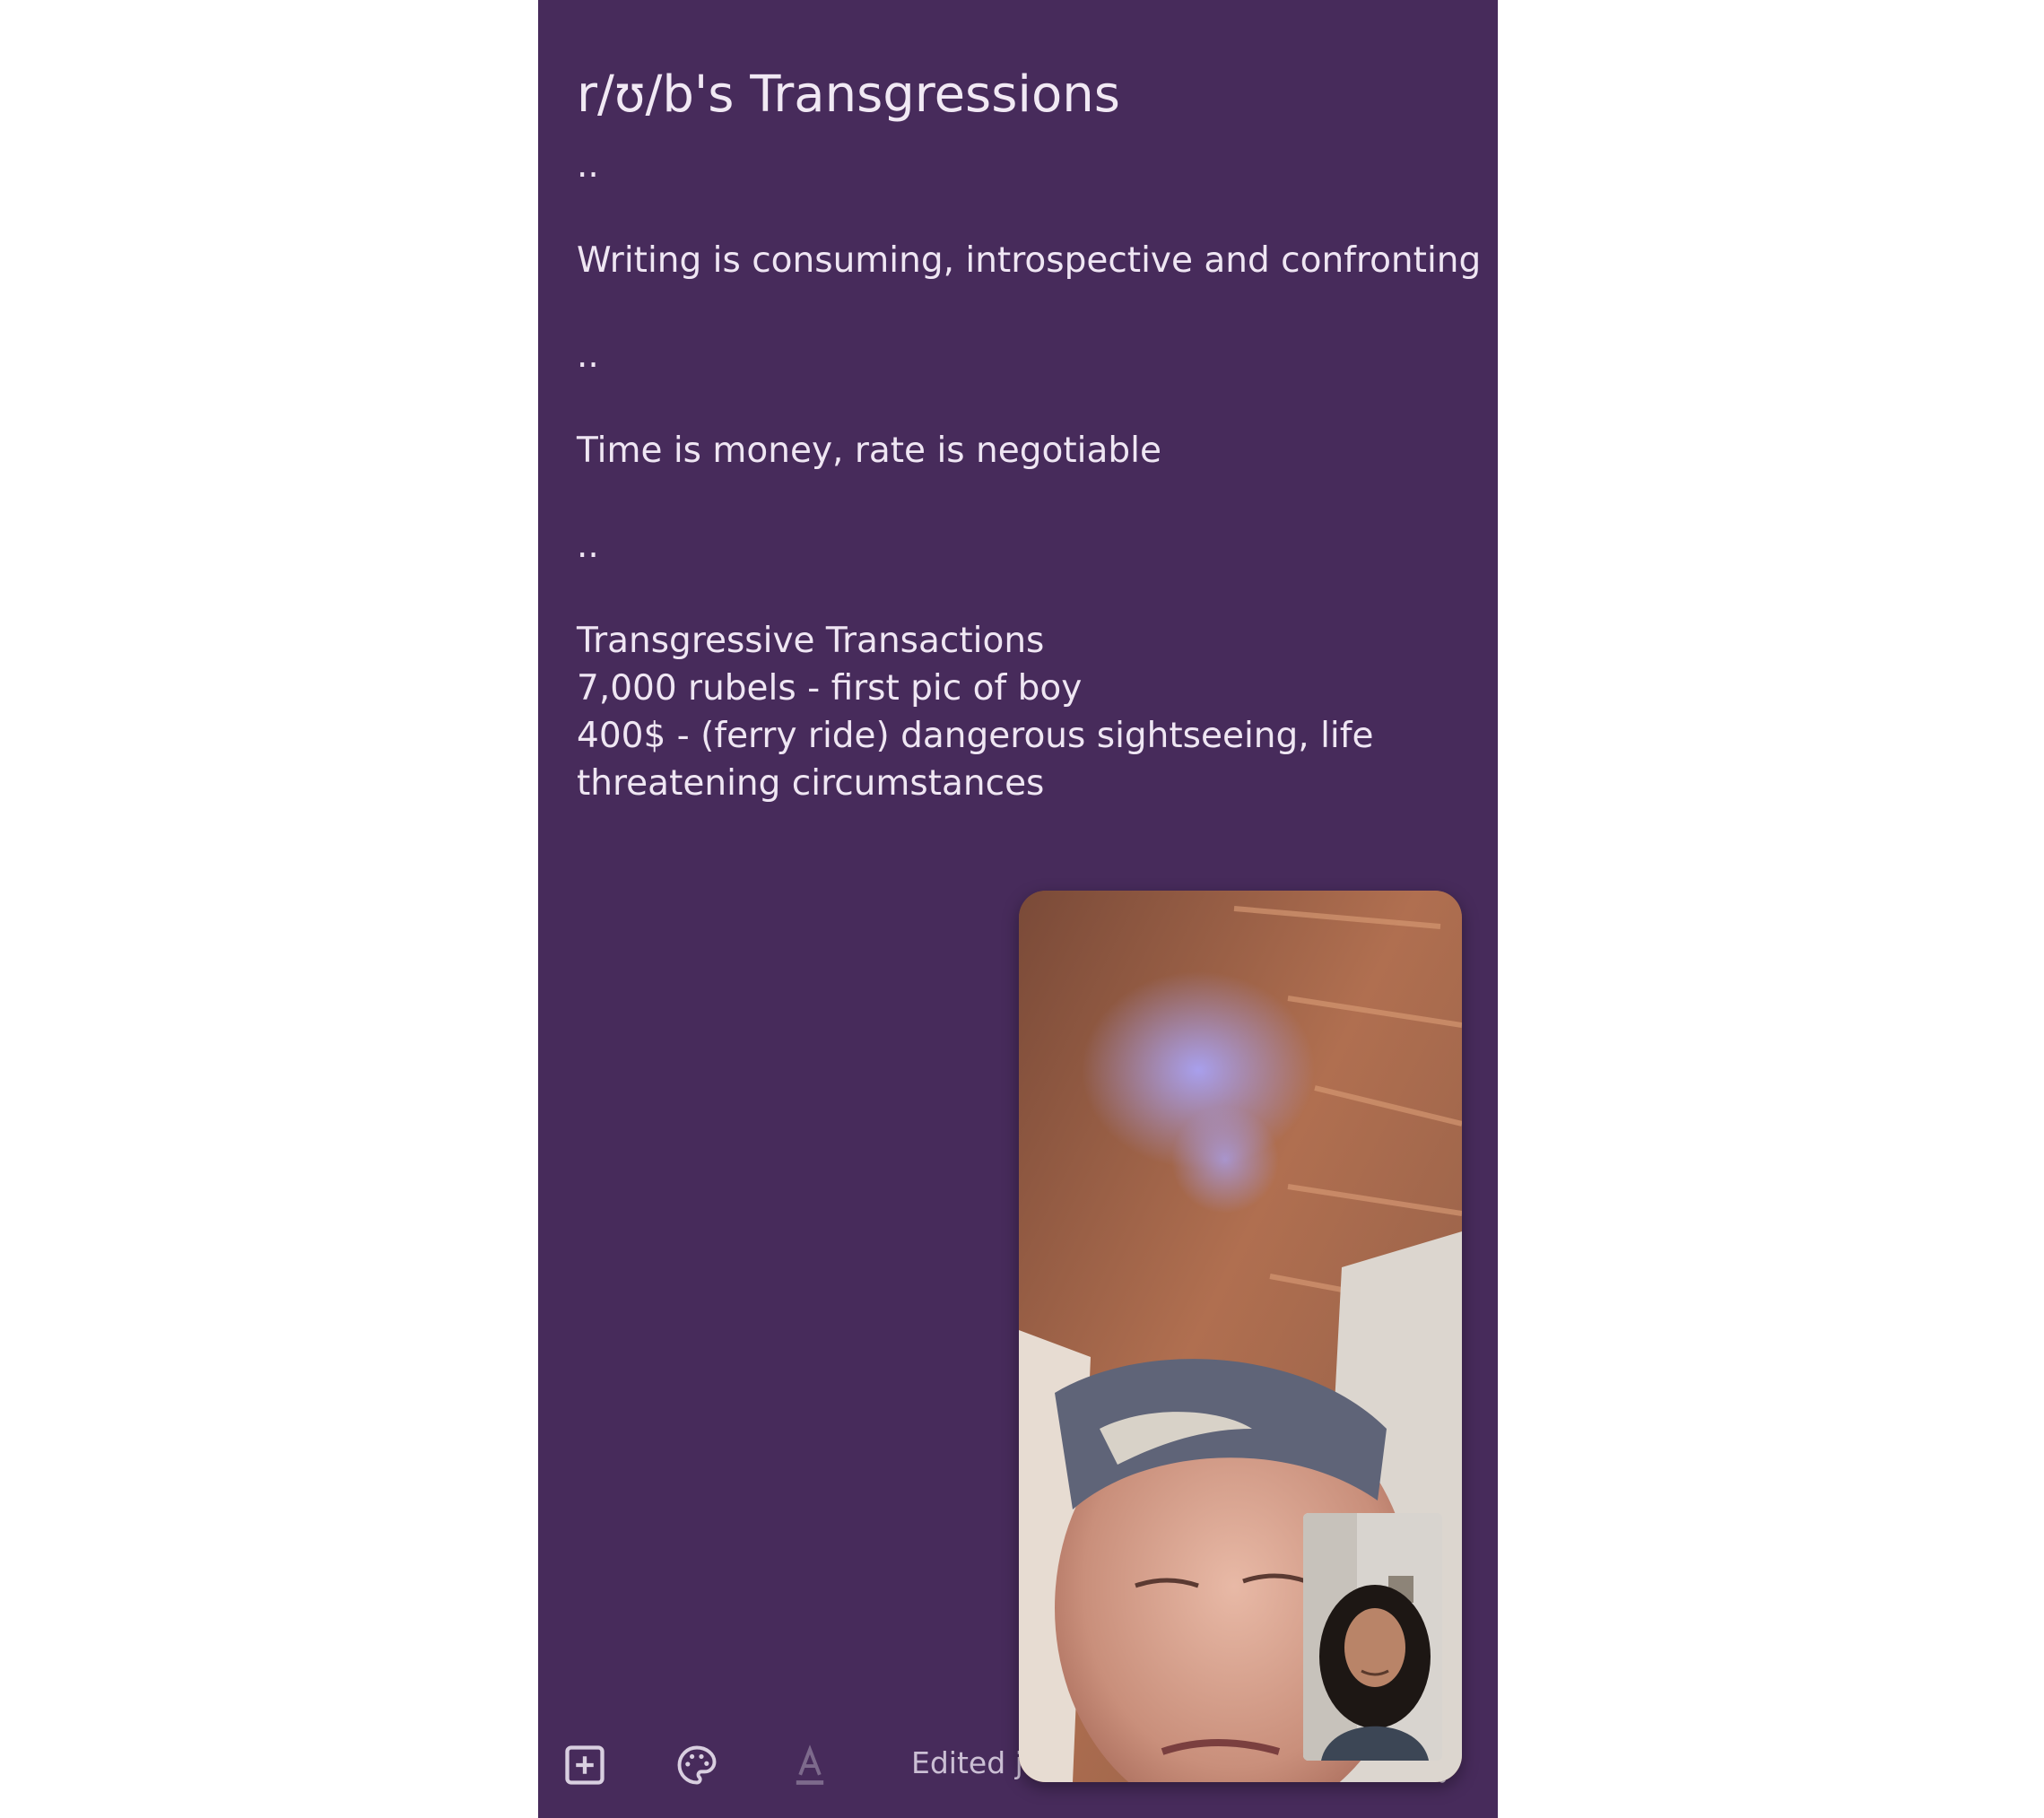  Describe the element at coordinates (830, 689) in the screenshot. I see `note-line: 7,000 rubels - first pic of boy` at that location.